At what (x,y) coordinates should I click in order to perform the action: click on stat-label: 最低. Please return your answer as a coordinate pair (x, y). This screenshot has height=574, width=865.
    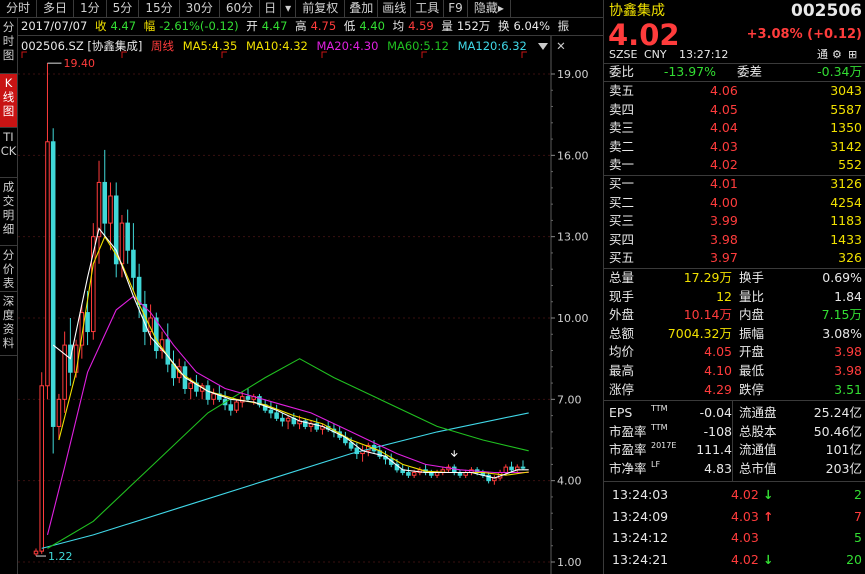
    Looking at the image, I should click on (752, 370).